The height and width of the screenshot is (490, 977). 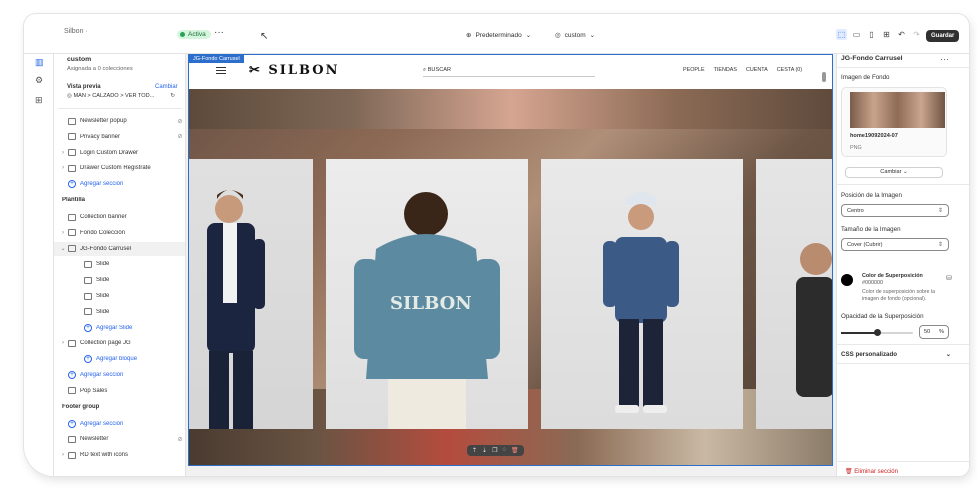 I want to click on carousel-slide: SILBON, so click(x=427, y=294).